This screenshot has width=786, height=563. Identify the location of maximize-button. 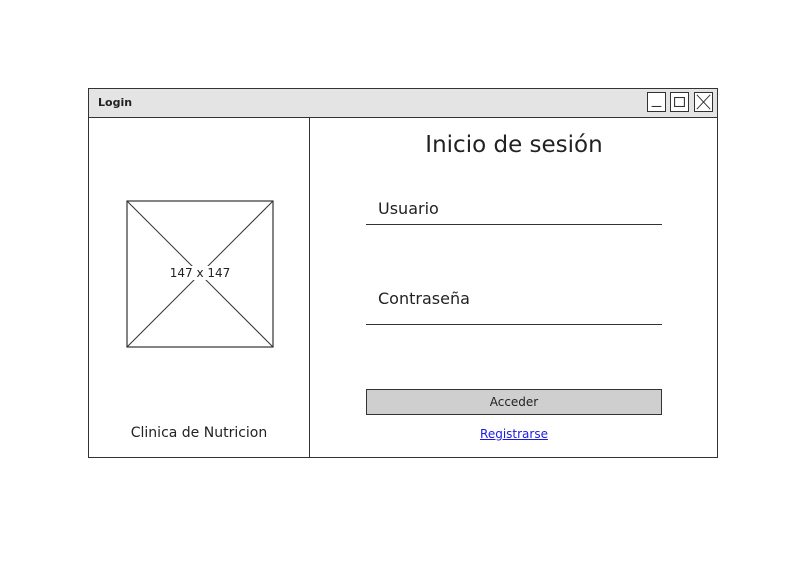
(679, 102).